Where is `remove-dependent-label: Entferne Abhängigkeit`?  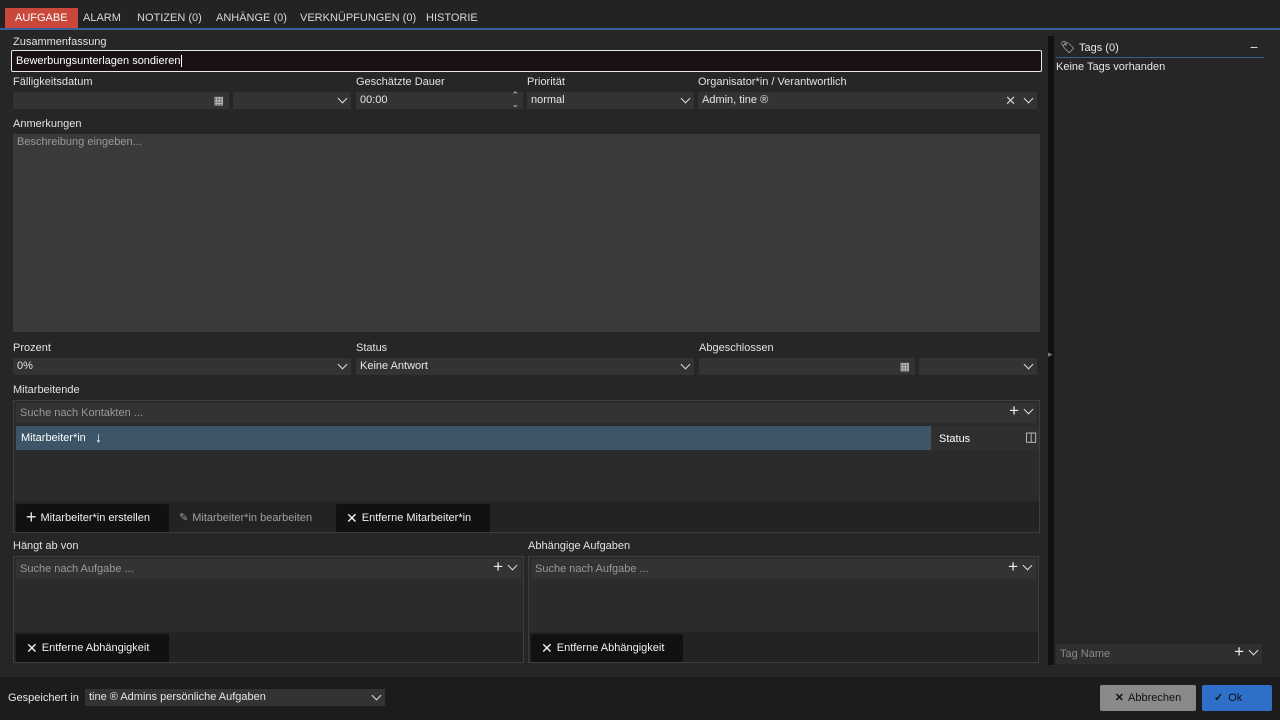
remove-dependent-label: Entferne Abhängigkeit is located at coordinates (610, 648).